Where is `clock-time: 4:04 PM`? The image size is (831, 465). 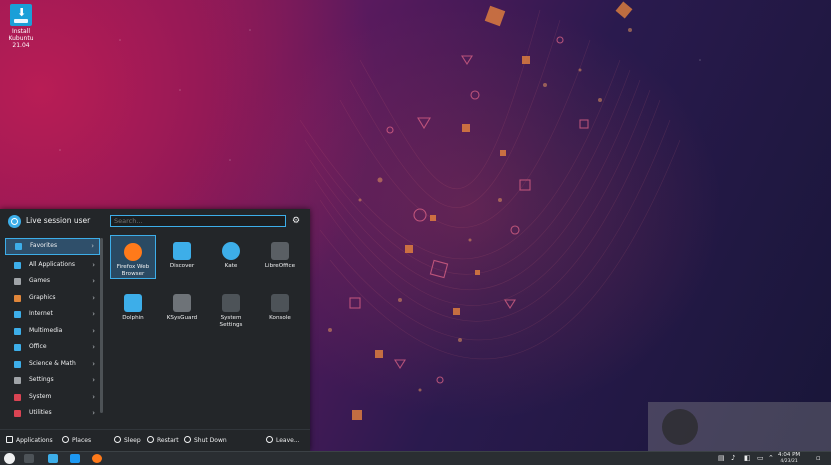 clock-time: 4:04 PM is located at coordinates (789, 455).